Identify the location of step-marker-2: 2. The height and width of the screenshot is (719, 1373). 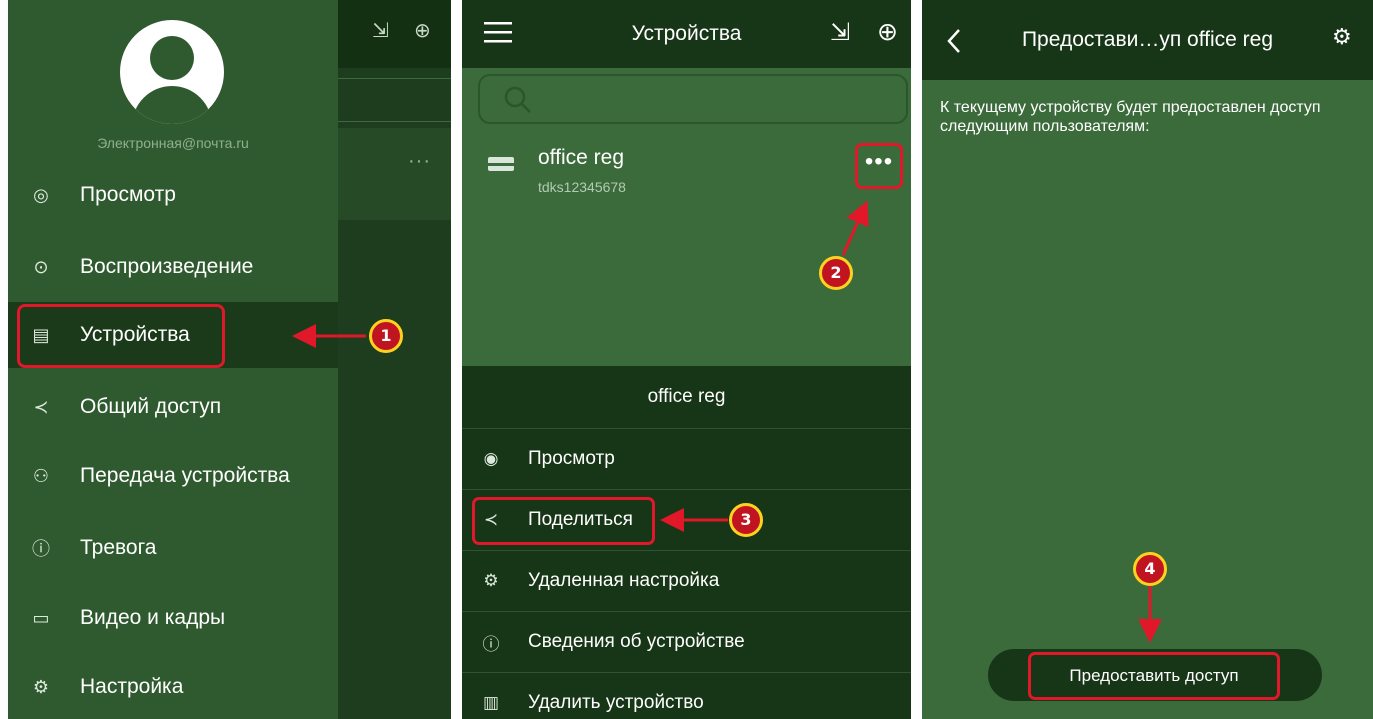
(836, 273).